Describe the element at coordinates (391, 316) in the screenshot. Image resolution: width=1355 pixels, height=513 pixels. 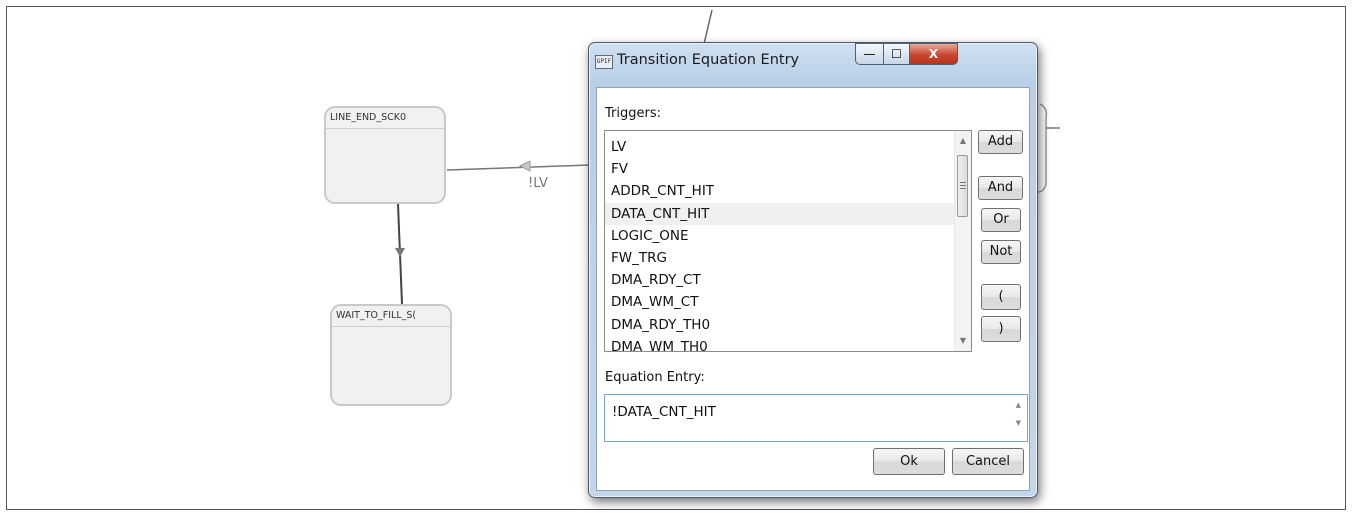
I see `state-title: WAIT_TO_FILL_S(` at that location.